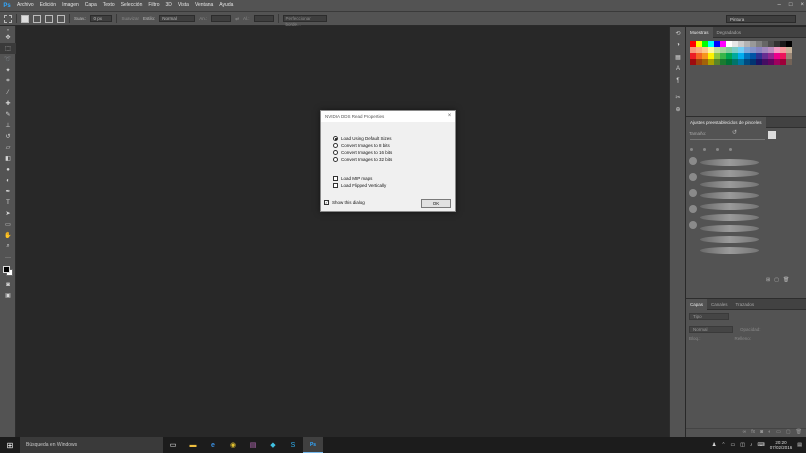 This screenshot has width=806, height=453. I want to click on skype-icon: S, so click(293, 445).